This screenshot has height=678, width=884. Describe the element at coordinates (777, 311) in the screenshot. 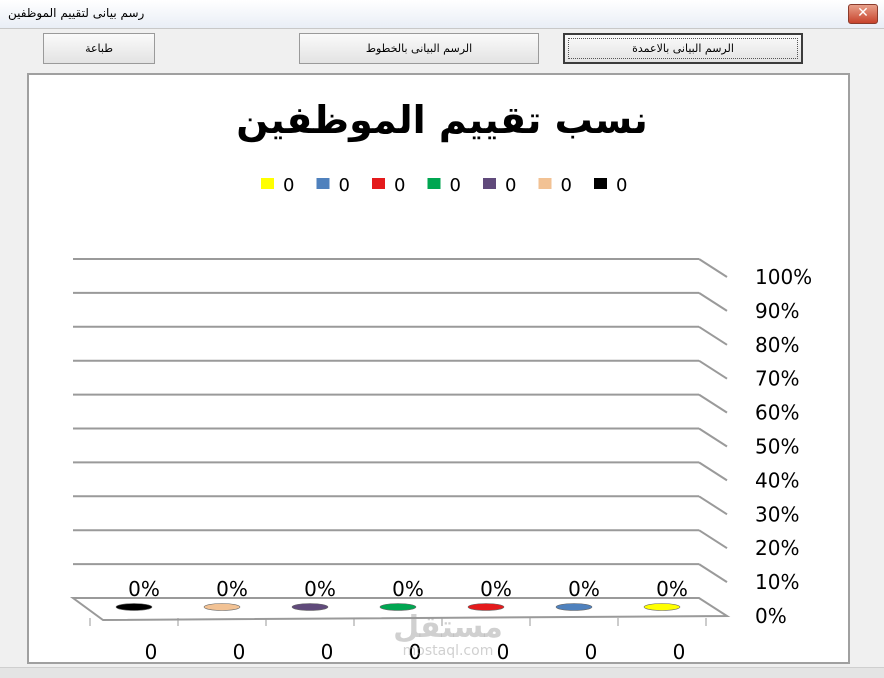

I see `y-tick-label: 90%` at that location.